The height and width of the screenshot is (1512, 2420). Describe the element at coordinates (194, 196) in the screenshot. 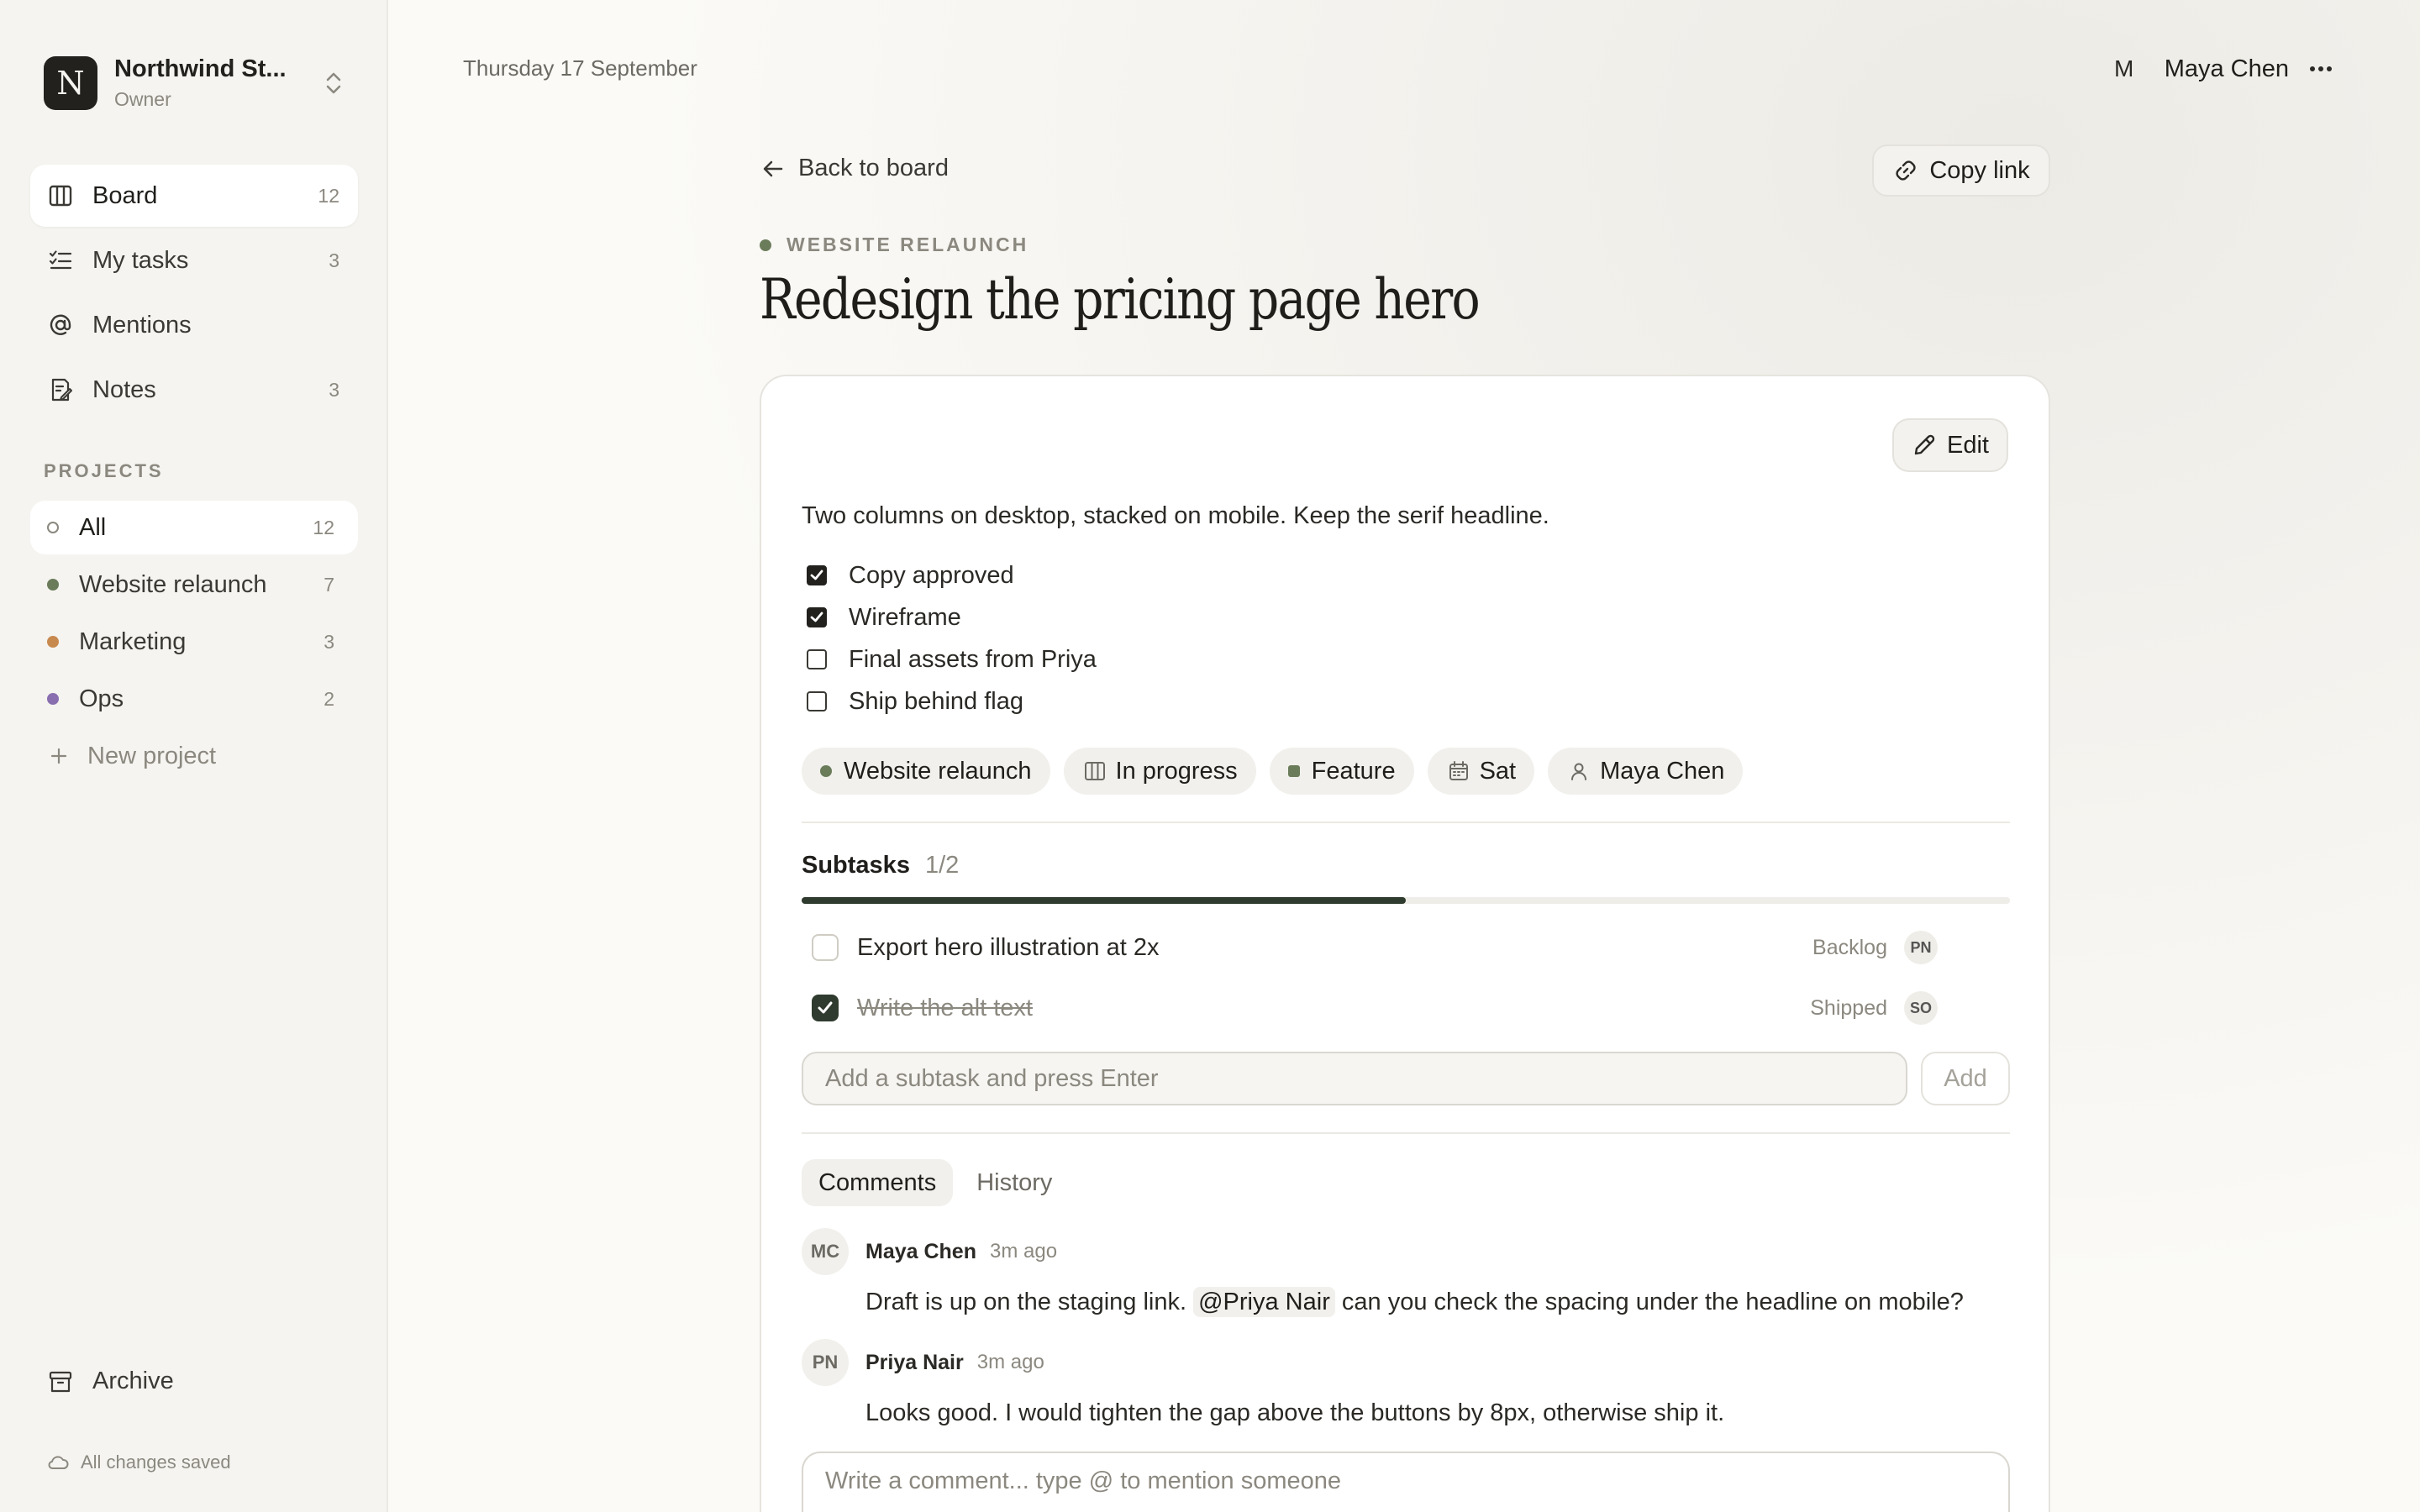

I see `nav-item-board: Board 12` at that location.